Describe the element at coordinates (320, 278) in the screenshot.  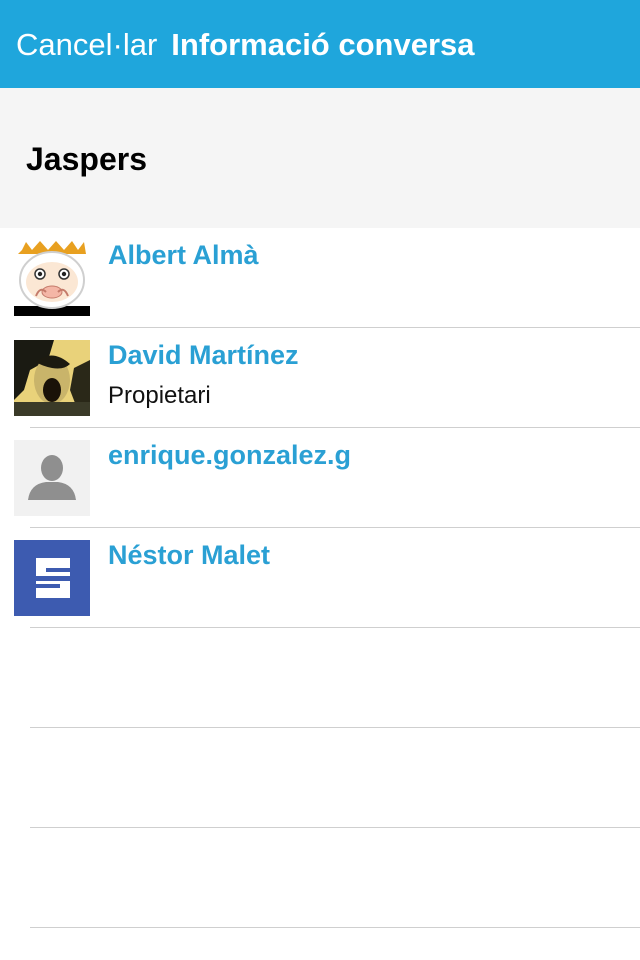
I see `member-row: Albert Almà` at that location.